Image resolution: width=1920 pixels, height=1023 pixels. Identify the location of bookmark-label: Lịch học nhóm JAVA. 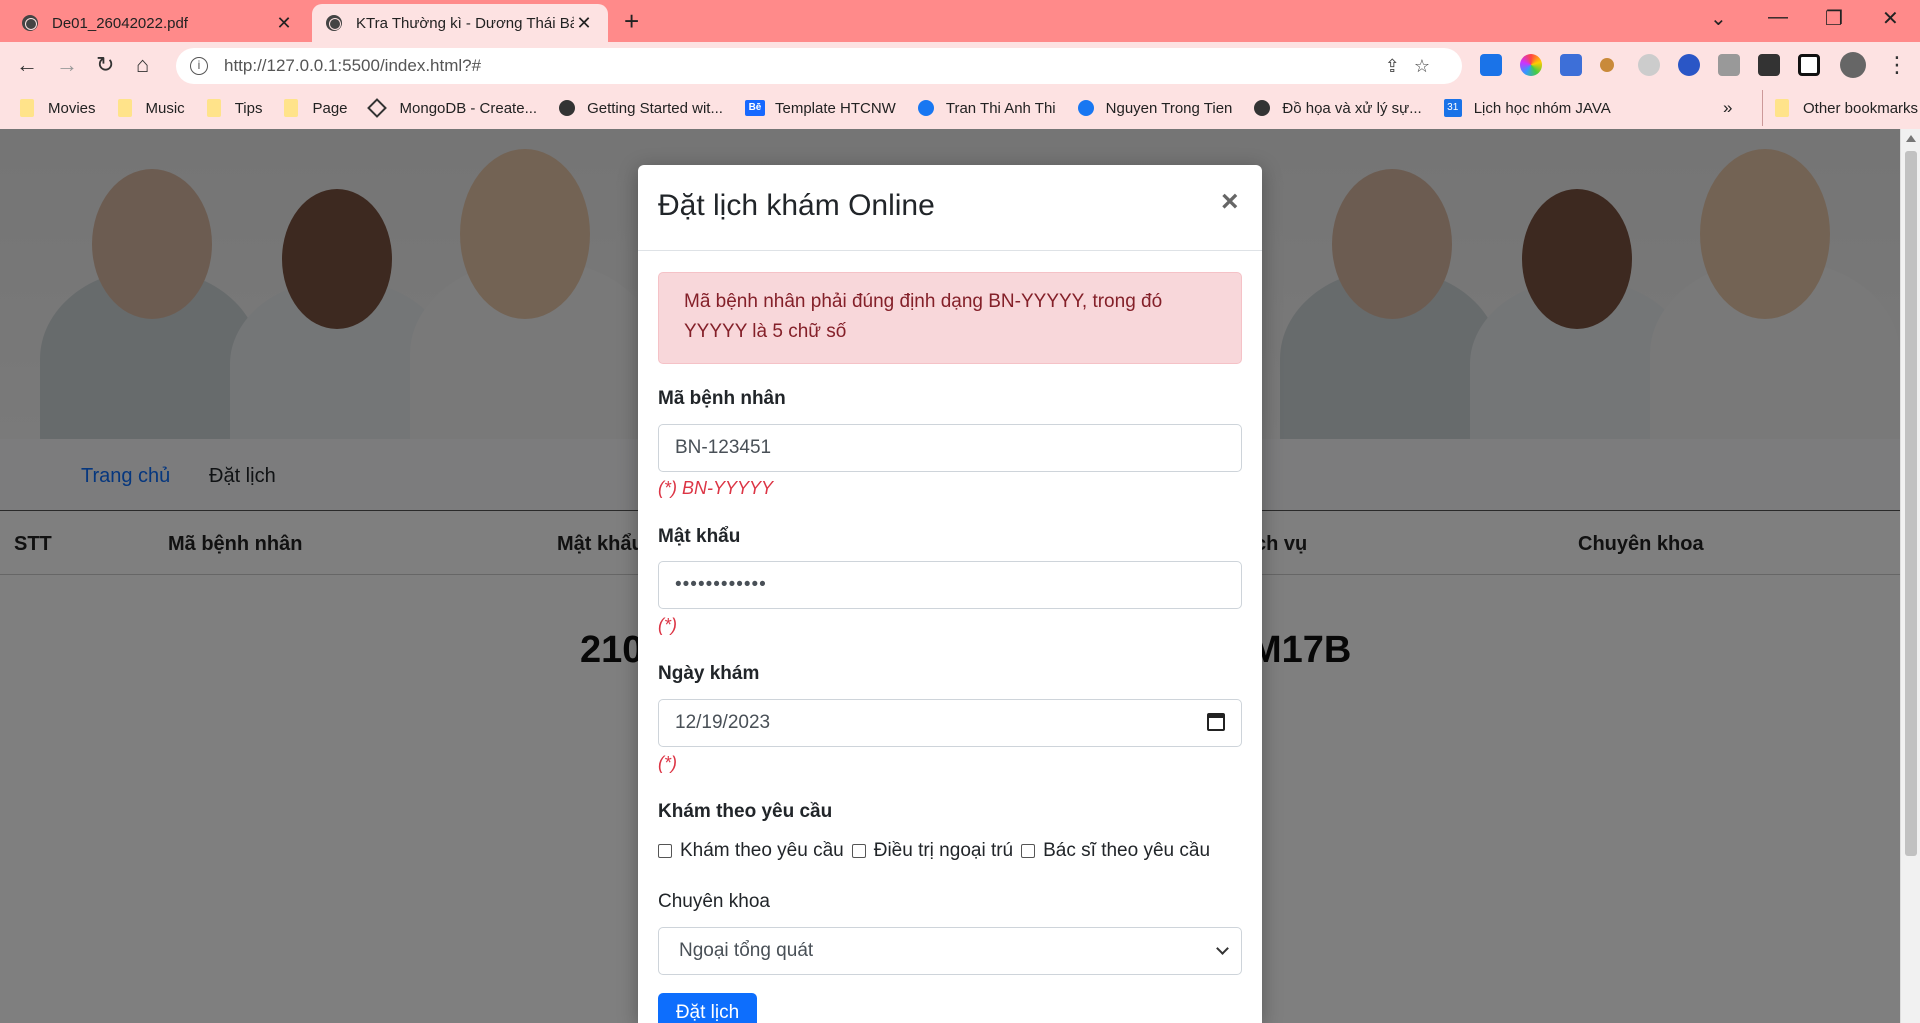
(1542, 108).